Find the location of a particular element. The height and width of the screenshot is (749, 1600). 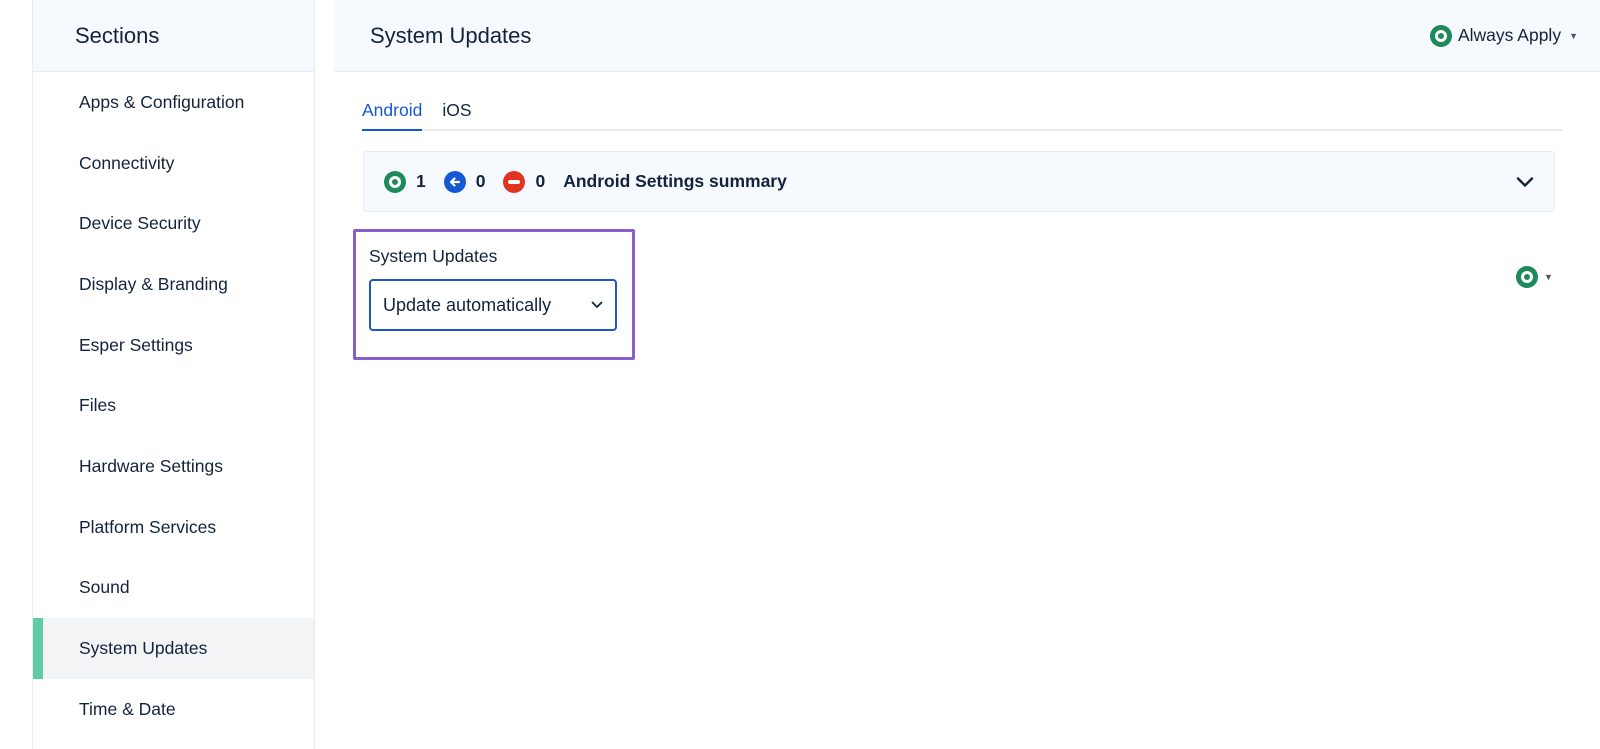

applied-count-group: 1 is located at coordinates (405, 181).